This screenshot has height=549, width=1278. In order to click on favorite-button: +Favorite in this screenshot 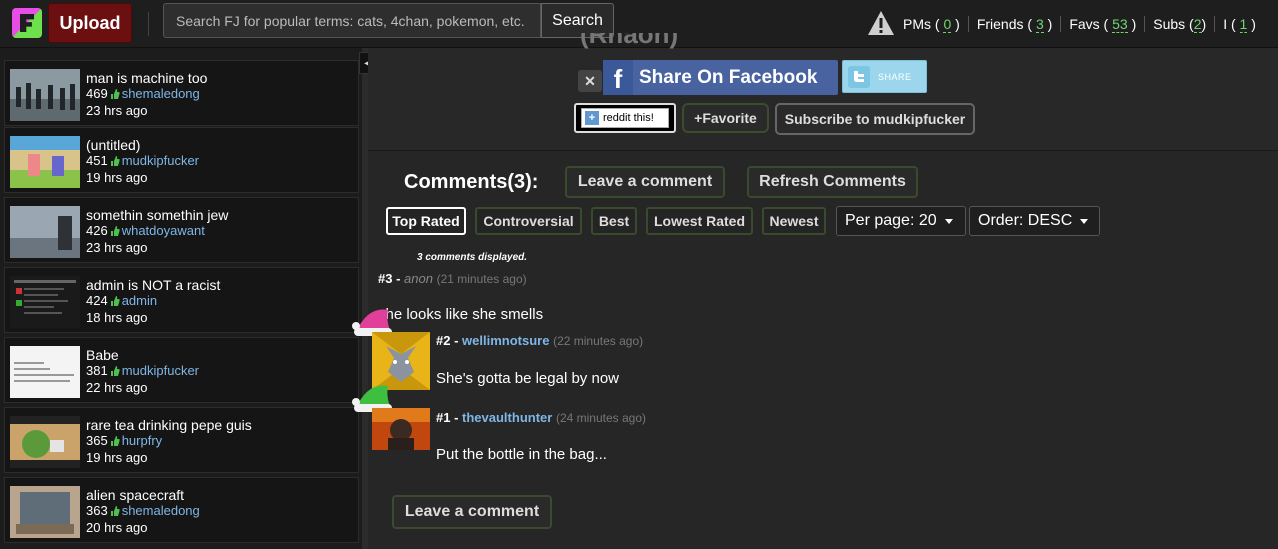, I will do `click(725, 118)`.